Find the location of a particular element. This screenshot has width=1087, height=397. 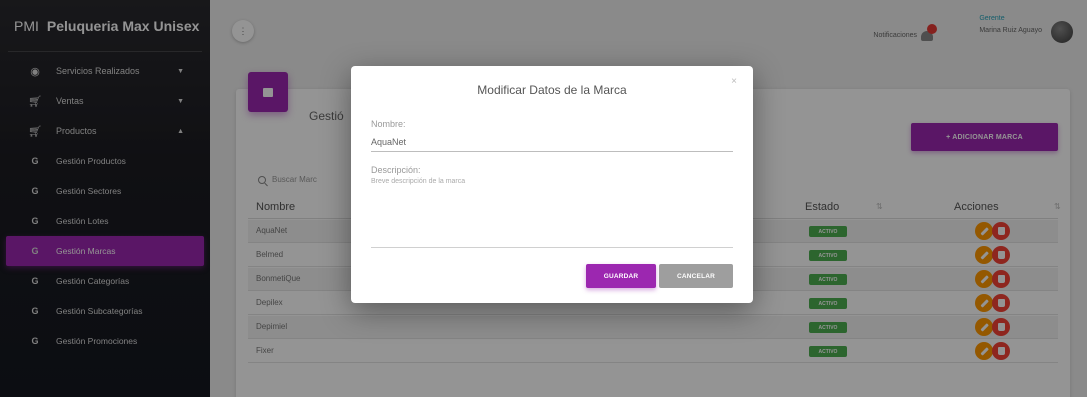

close-icon: × is located at coordinates (734, 81).